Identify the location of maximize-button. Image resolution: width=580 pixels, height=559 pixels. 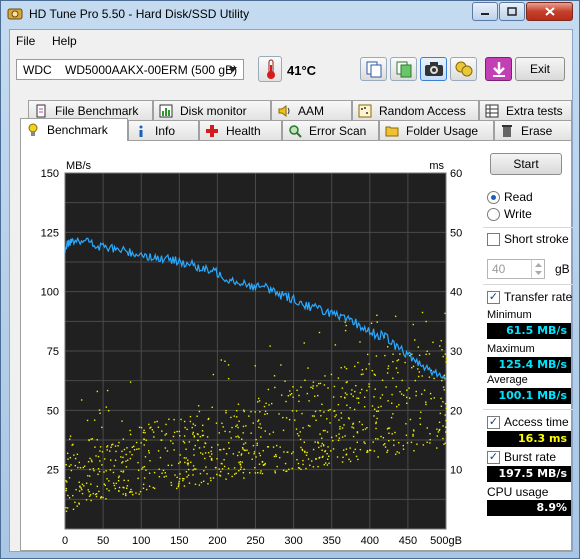
(512, 11).